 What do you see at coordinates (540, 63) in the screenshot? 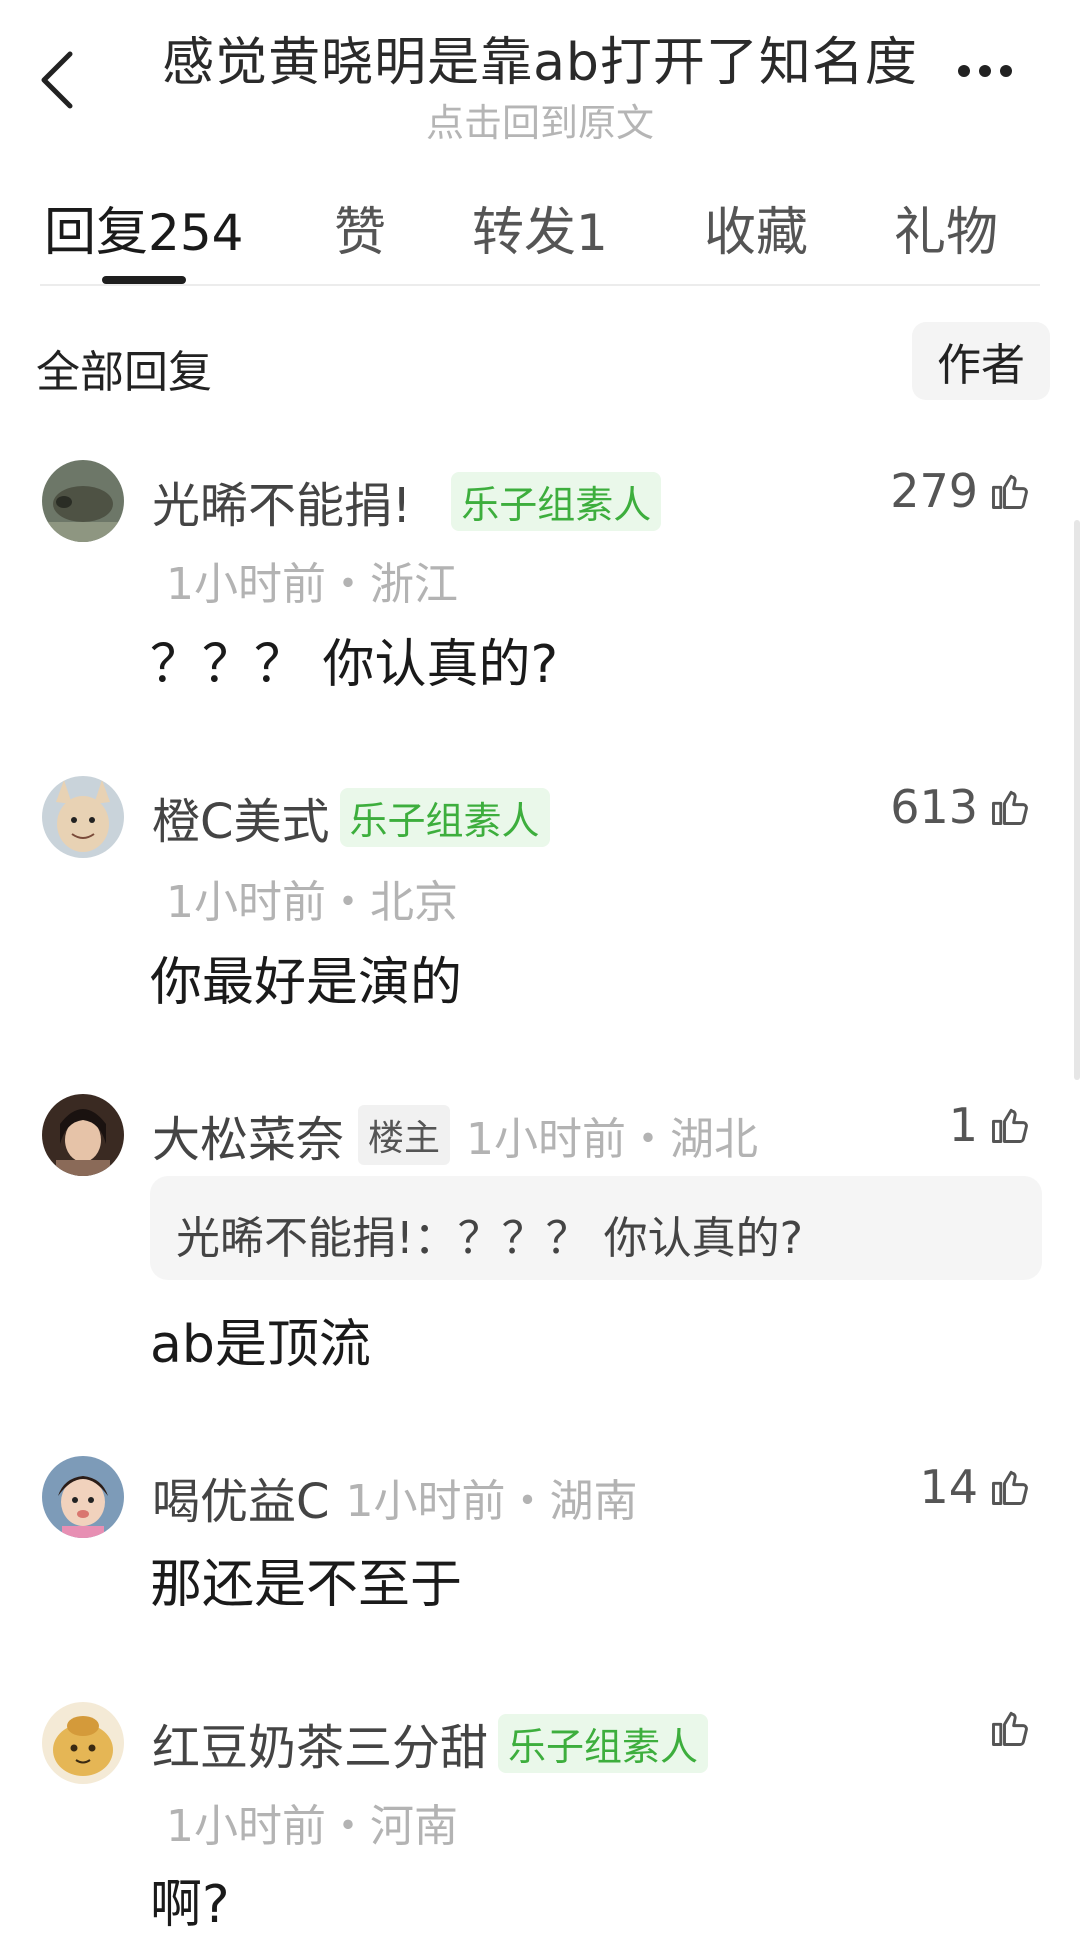
I see `page-title: 感觉黄晓明是靠ab打开了知名度` at bounding box center [540, 63].